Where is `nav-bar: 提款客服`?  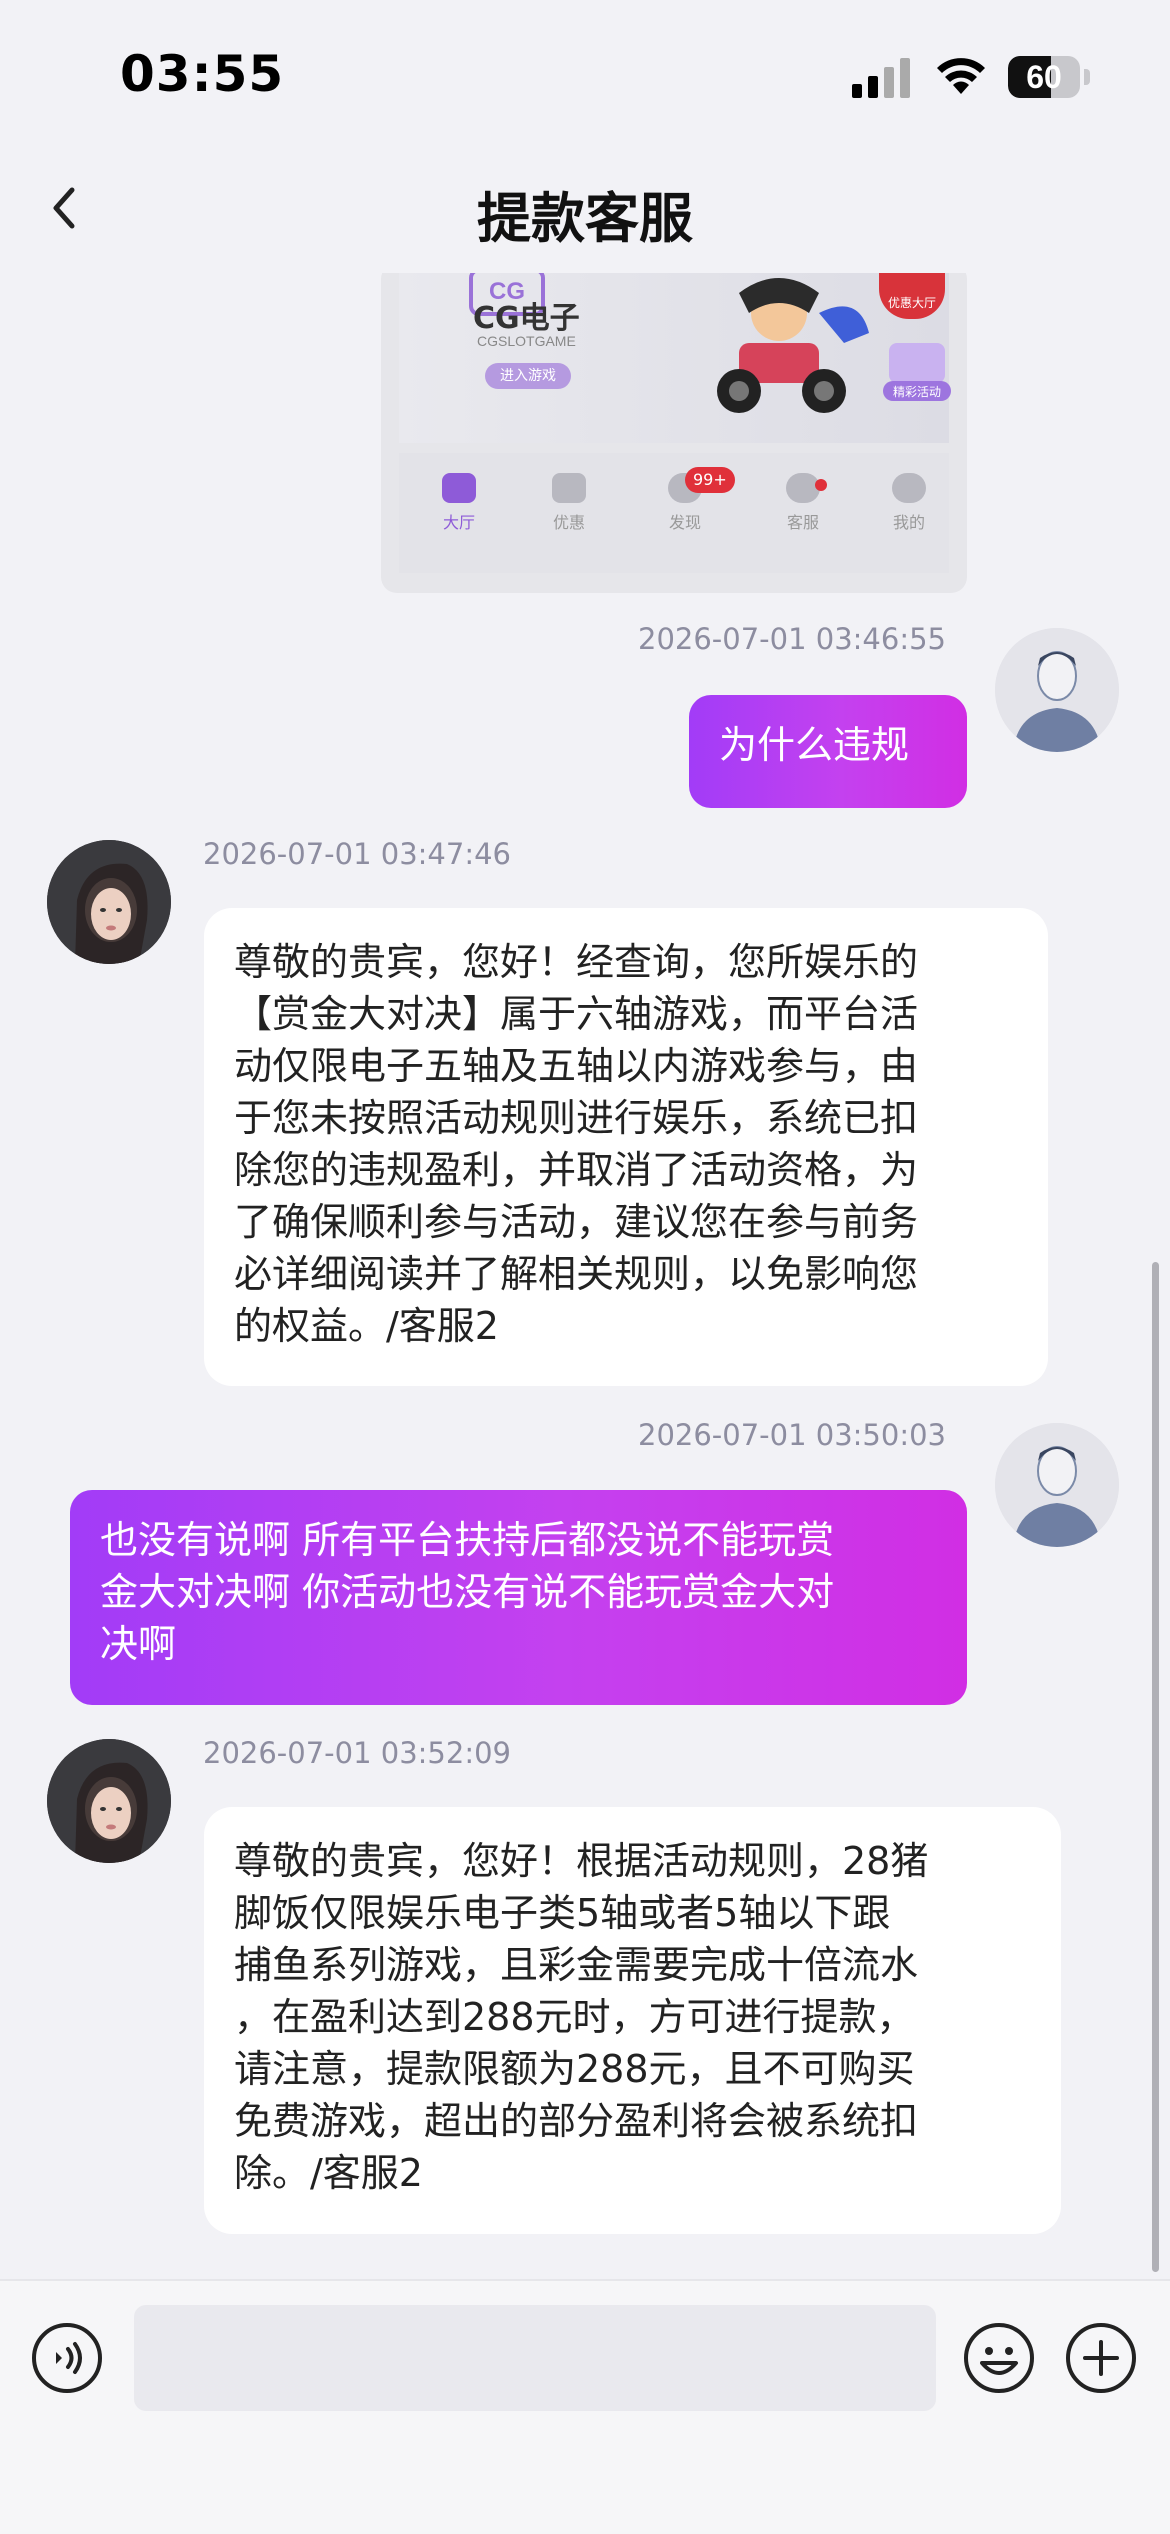
nav-bar: 提款客服 is located at coordinates (585, 211).